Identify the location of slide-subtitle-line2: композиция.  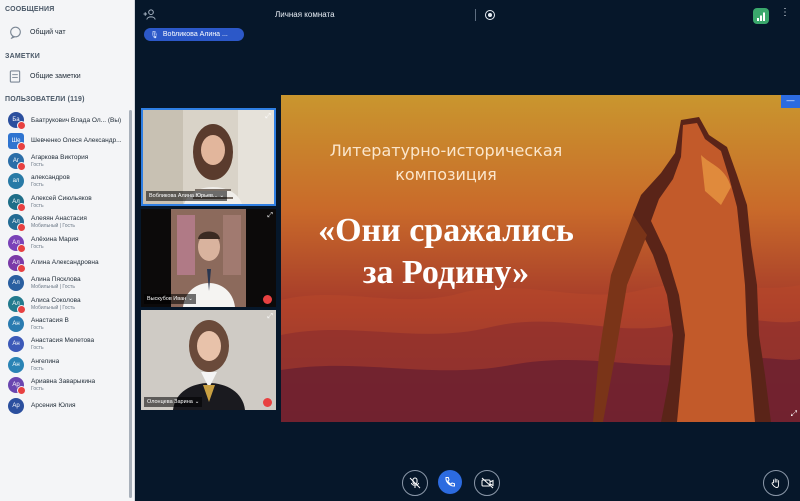
(446, 174).